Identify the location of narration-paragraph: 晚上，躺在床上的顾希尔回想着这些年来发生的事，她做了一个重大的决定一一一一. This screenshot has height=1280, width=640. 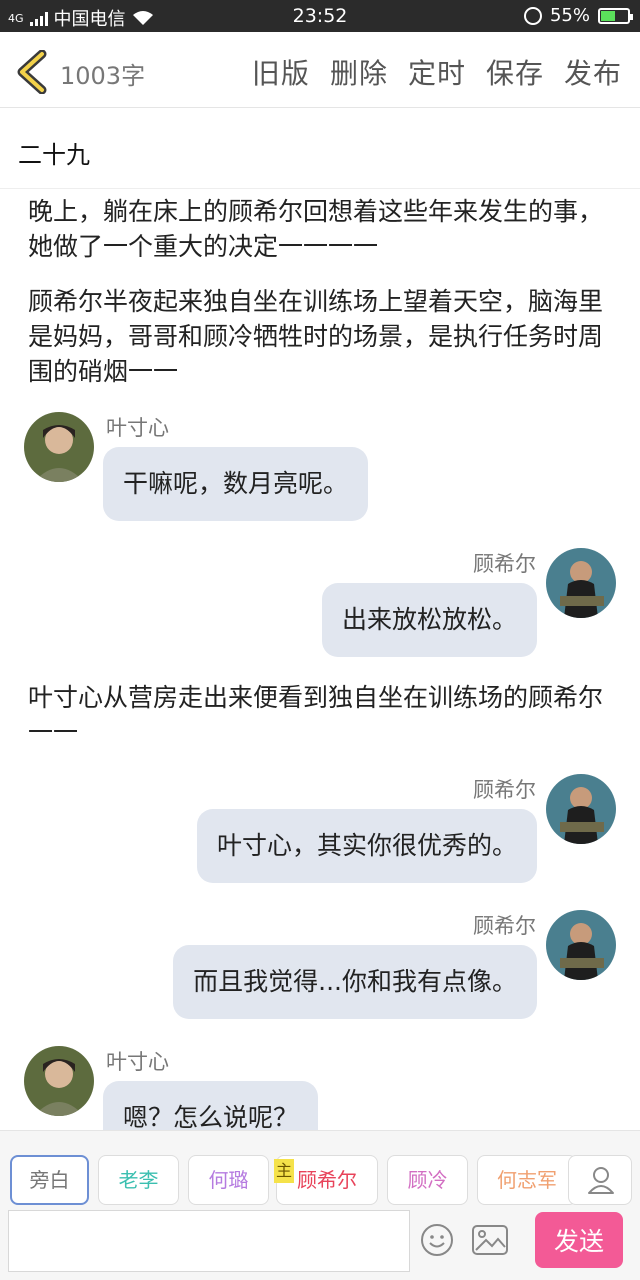
(324, 229).